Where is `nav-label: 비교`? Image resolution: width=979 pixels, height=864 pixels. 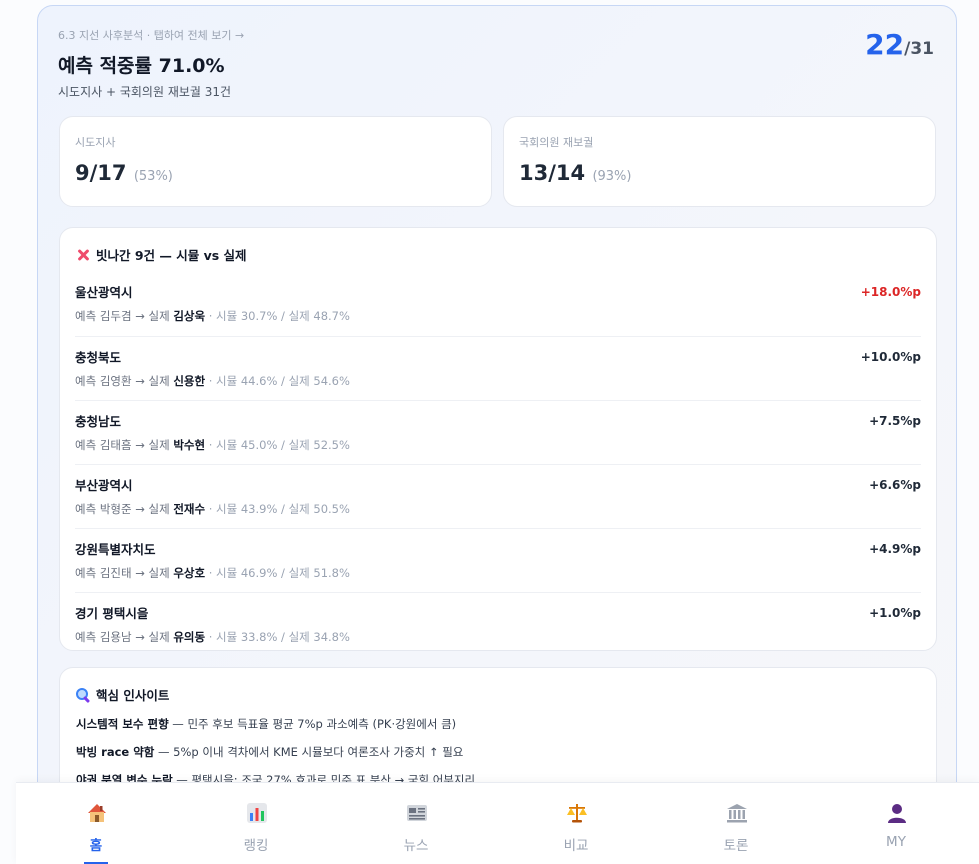
nav-label: 비교 is located at coordinates (576, 846).